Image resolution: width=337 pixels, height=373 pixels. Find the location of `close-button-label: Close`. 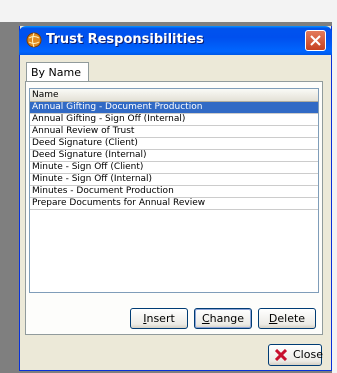

close-button-label: Close is located at coordinates (308, 354).